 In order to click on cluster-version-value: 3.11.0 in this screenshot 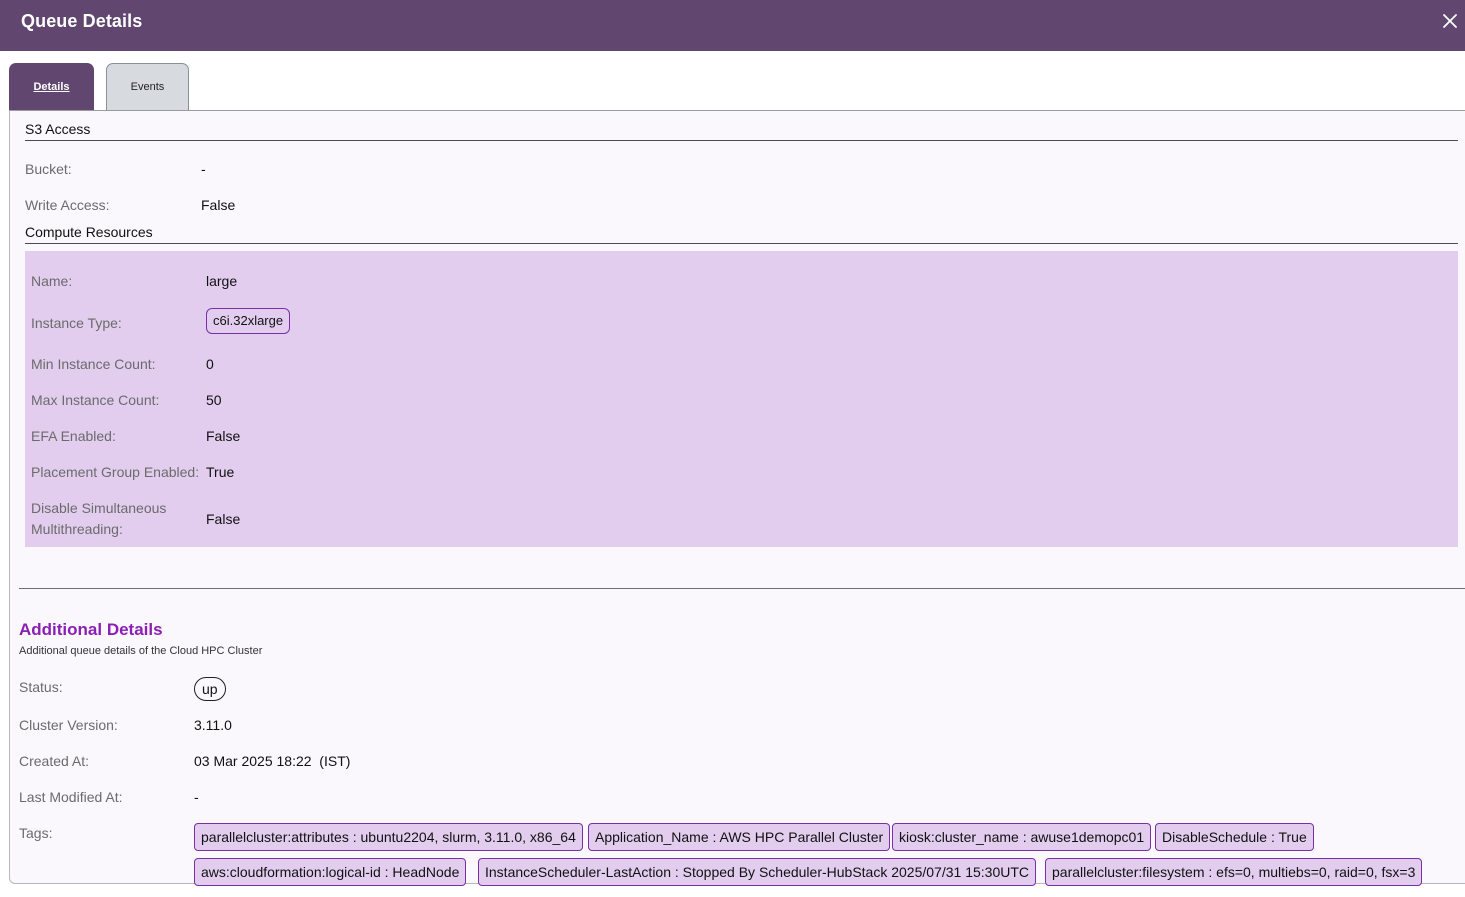, I will do `click(213, 725)`.